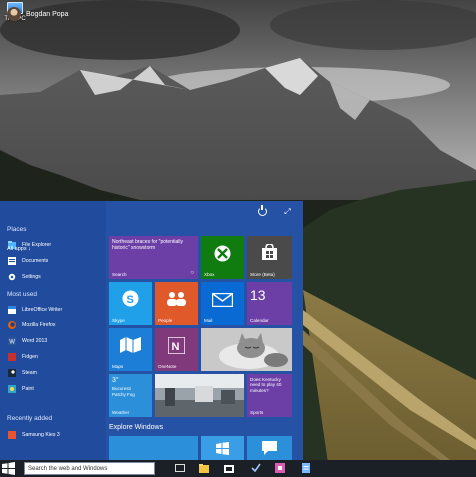  I want to click on tile-label: Store (Beta), so click(262, 274).